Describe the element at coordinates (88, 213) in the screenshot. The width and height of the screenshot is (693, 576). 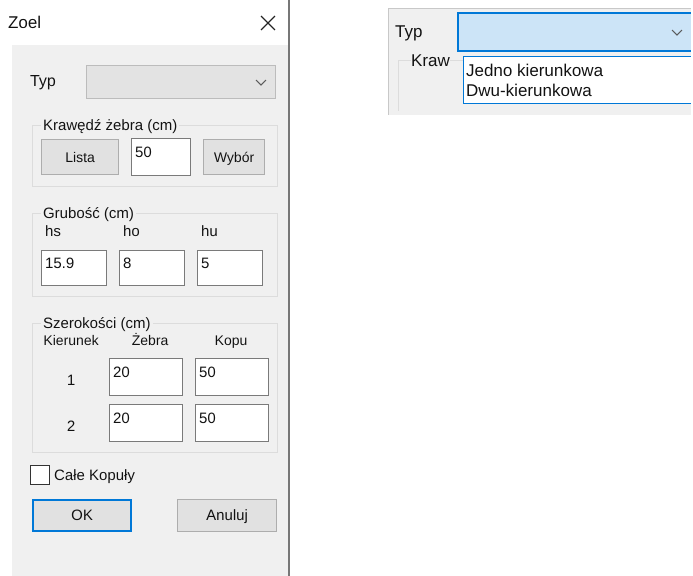
I see `group-title: Grubość (cm)` at that location.